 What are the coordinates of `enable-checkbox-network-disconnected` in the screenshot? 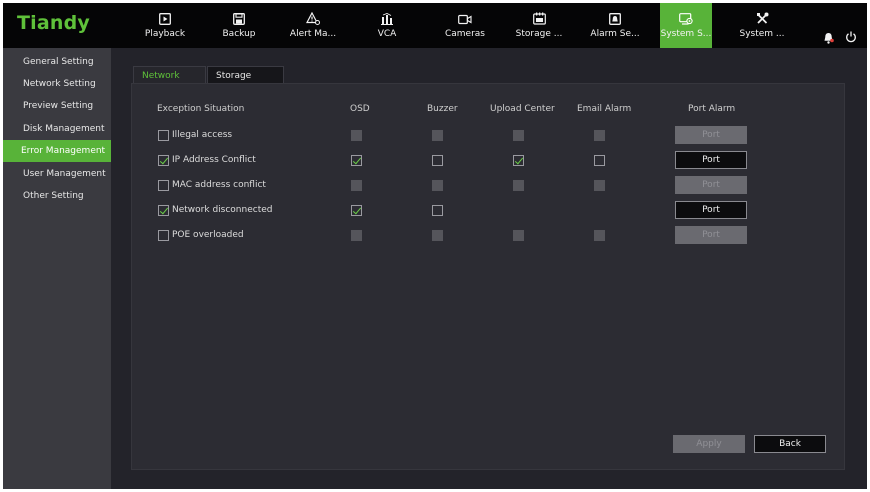 It's located at (163, 210).